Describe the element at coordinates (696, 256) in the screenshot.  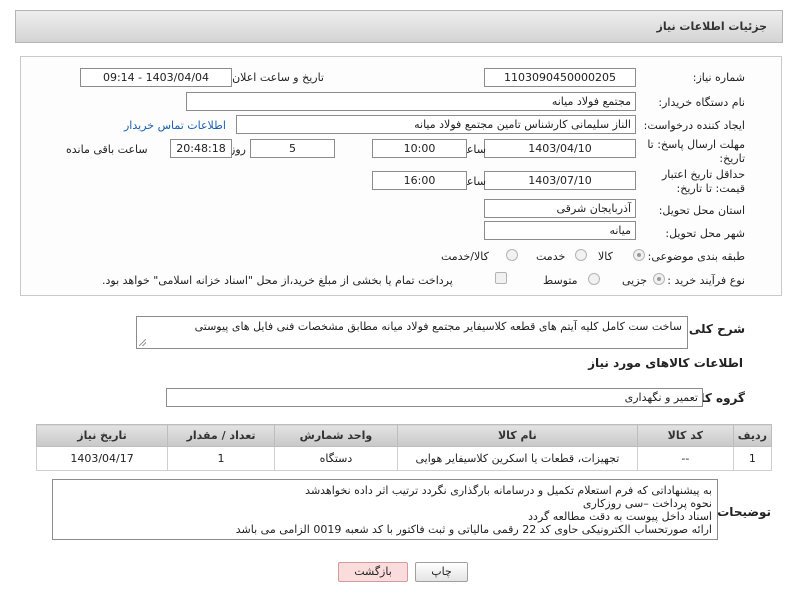
I see `category-label: طبقه بندی موضوعی:` at that location.